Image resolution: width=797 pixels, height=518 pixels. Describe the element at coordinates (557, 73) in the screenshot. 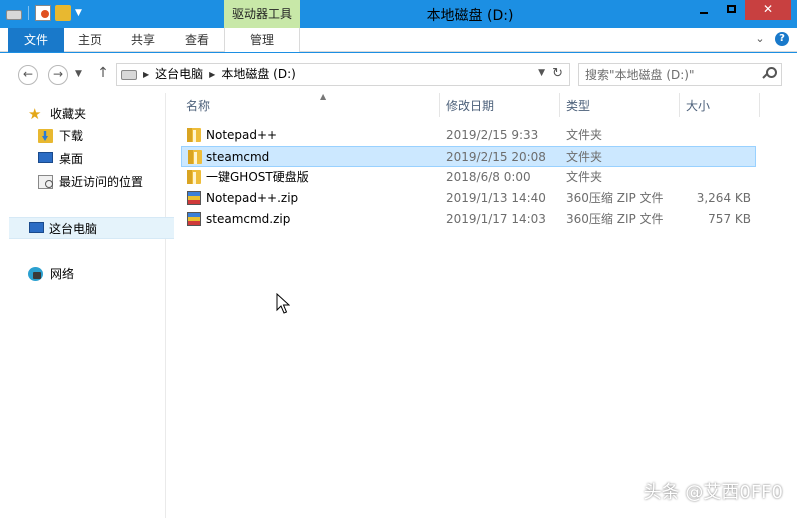

I see `refresh-icon: ↻` at that location.